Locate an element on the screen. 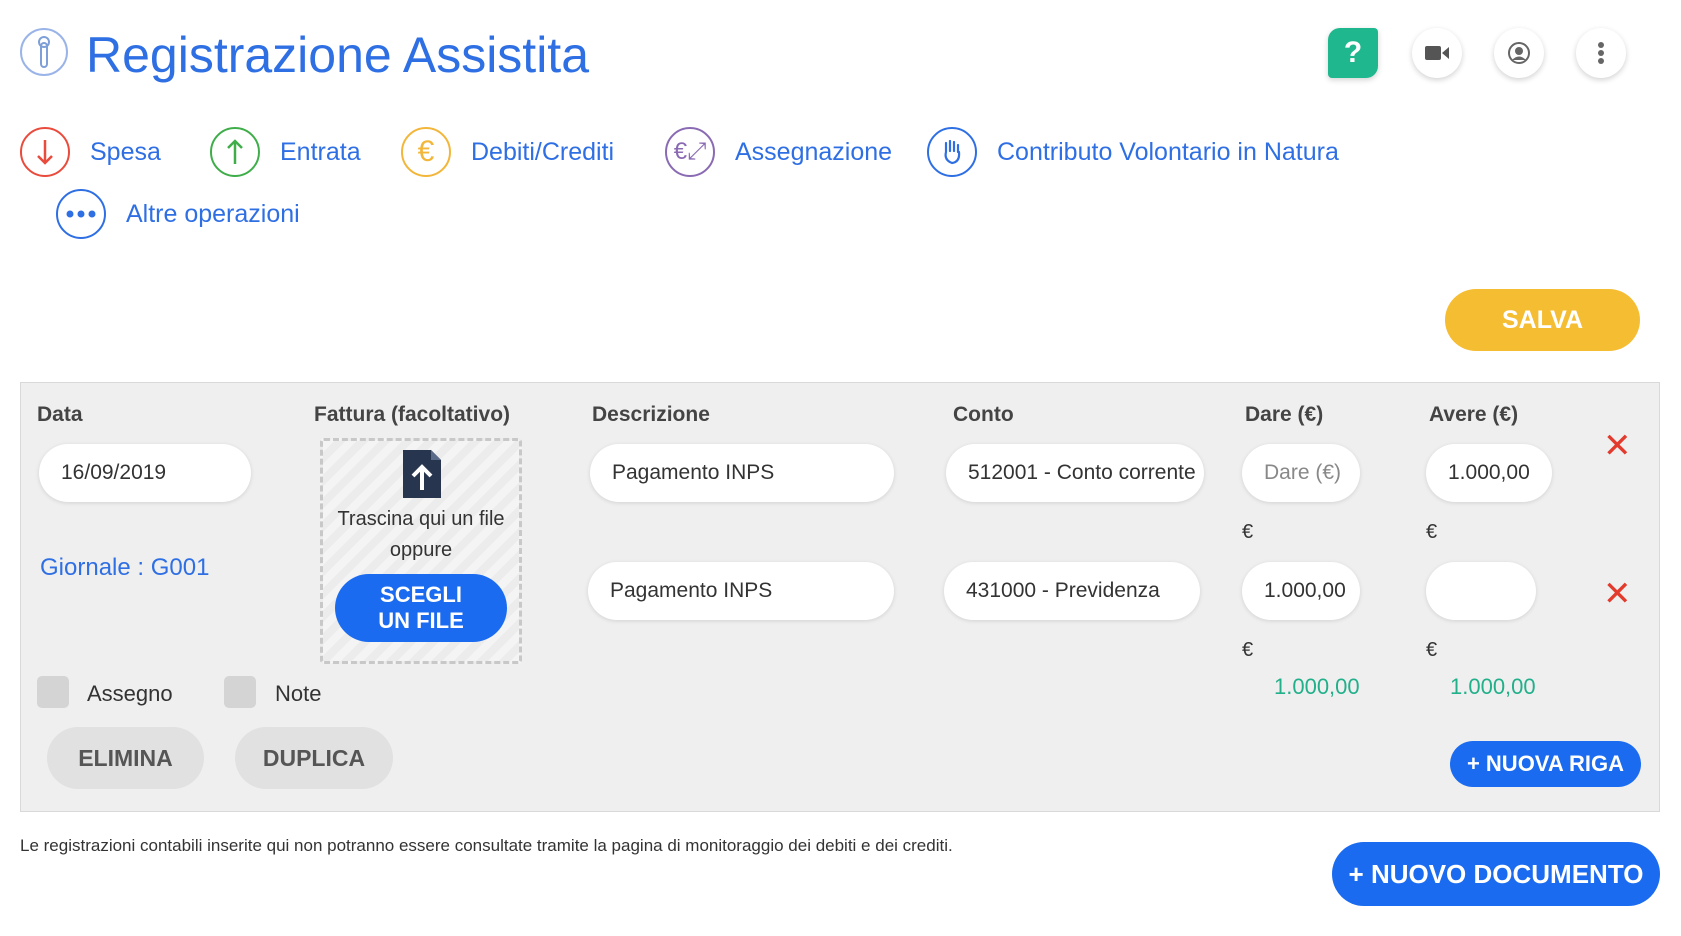  duplicate-button: DUPLICA is located at coordinates (314, 758).